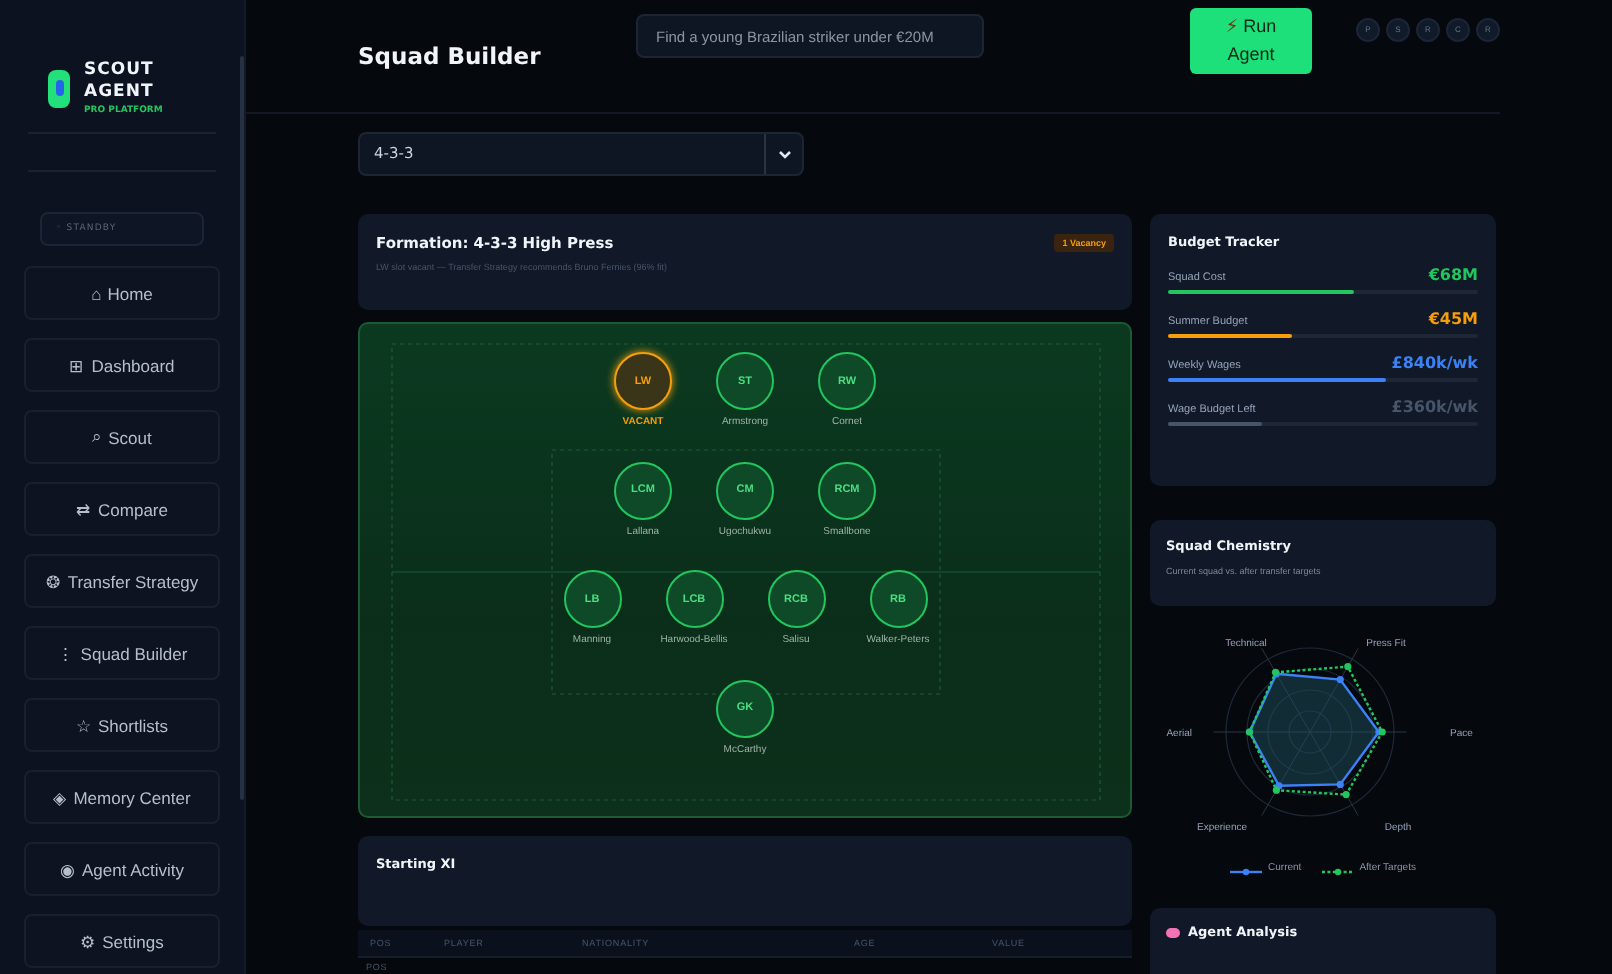 This screenshot has width=1612, height=974. I want to click on budget-value: €68M, so click(1453, 275).